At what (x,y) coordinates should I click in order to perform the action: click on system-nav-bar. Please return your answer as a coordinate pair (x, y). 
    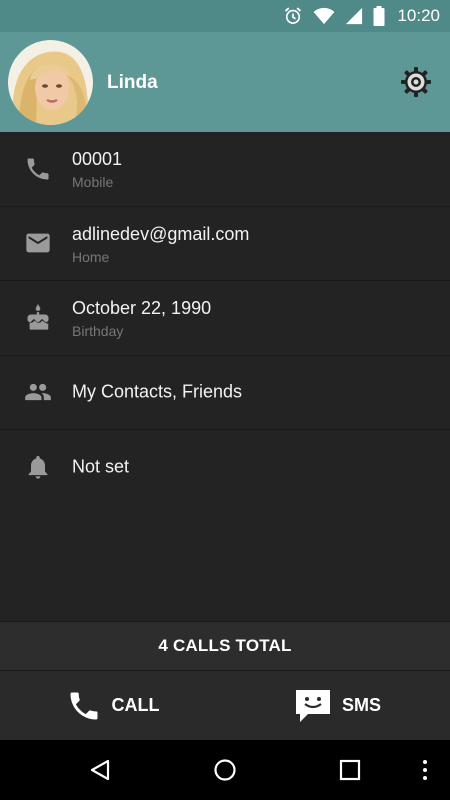
    Looking at the image, I should click on (225, 770).